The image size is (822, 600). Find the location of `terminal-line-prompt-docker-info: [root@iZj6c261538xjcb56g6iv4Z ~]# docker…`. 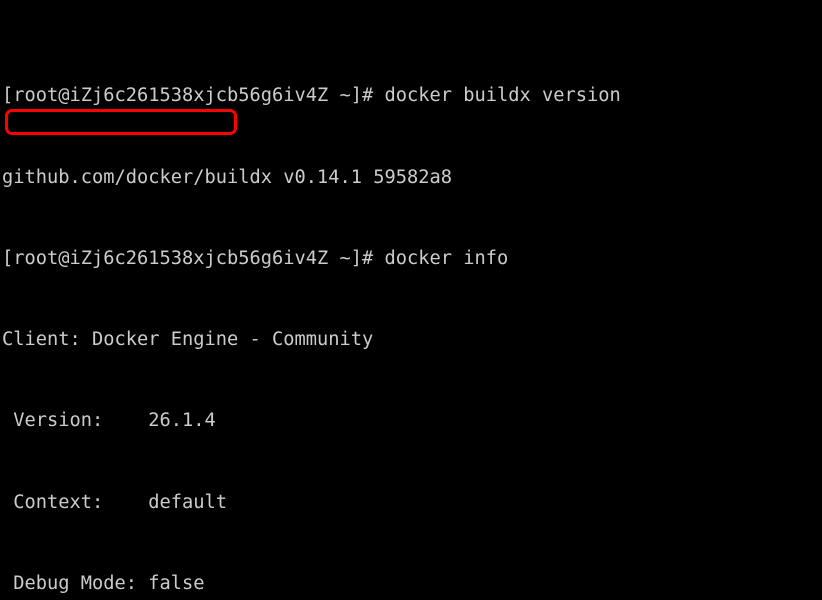

terminal-line-prompt-docker-info: [root@iZj6c261538xjcb56g6iv4Z ~]# docker… is located at coordinates (255, 258).